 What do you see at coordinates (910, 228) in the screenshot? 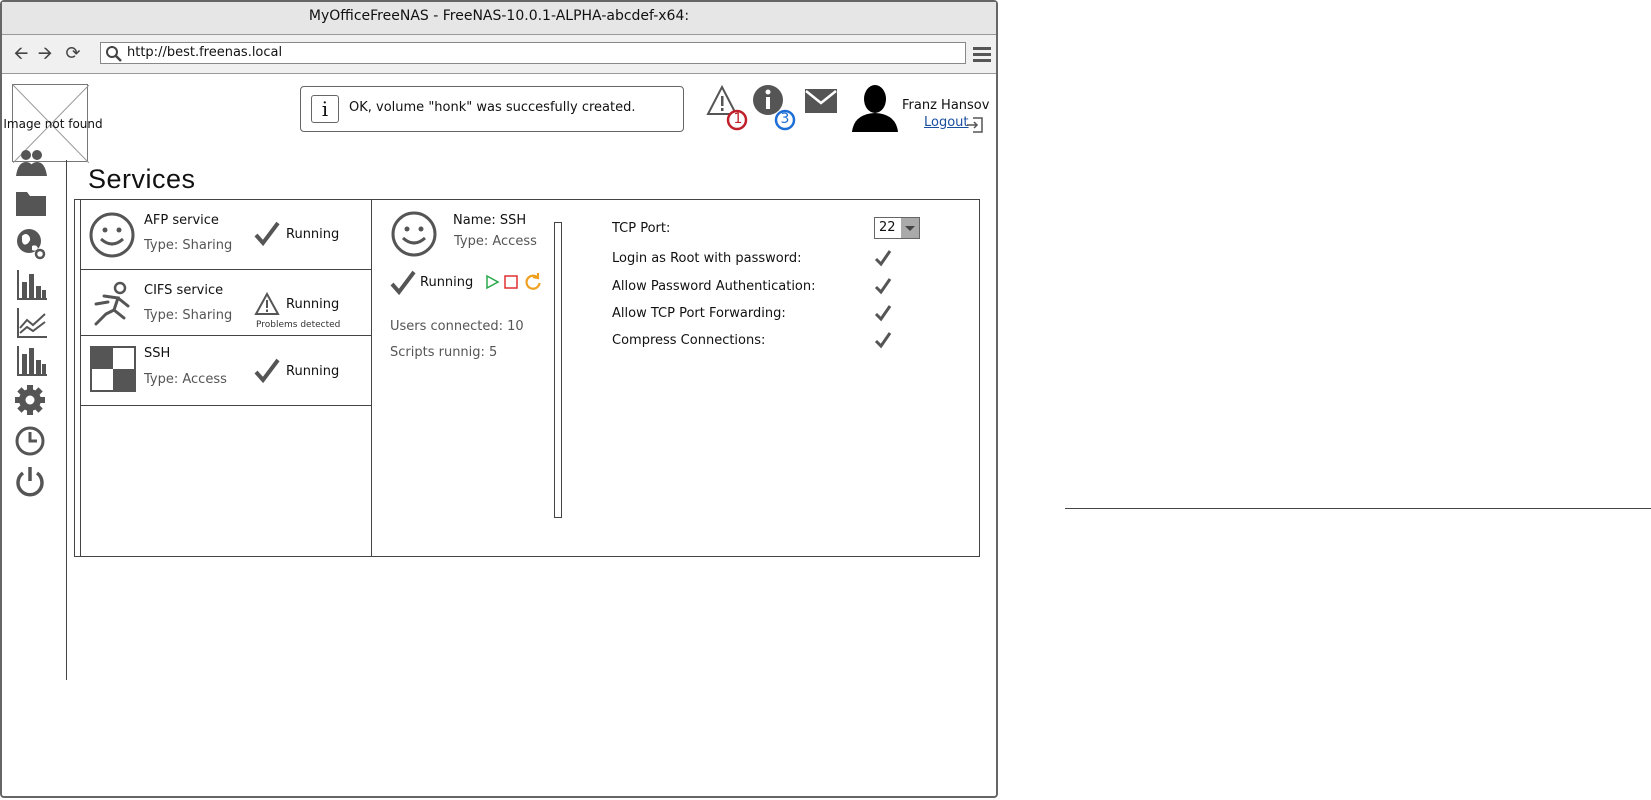
I see `chevron-down-icon` at bounding box center [910, 228].